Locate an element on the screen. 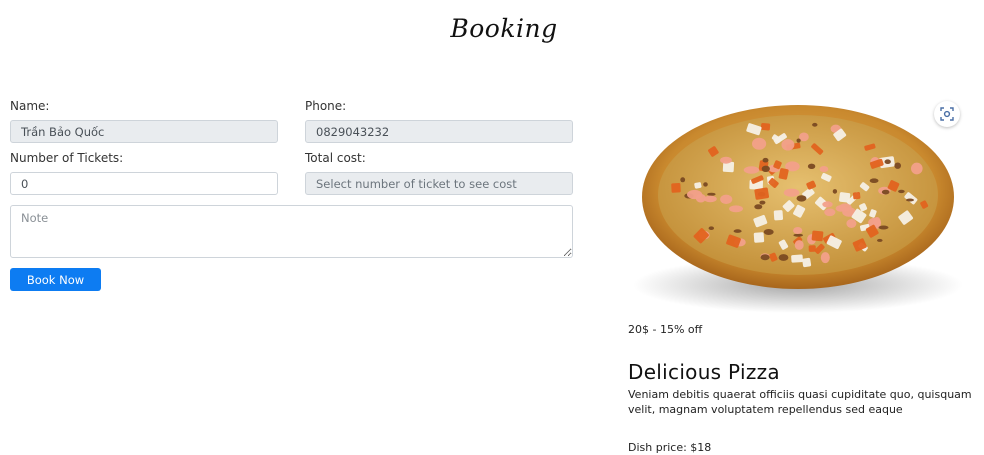 This screenshot has height=455, width=984. dish-price: Dish price: $18 is located at coordinates (670, 447).